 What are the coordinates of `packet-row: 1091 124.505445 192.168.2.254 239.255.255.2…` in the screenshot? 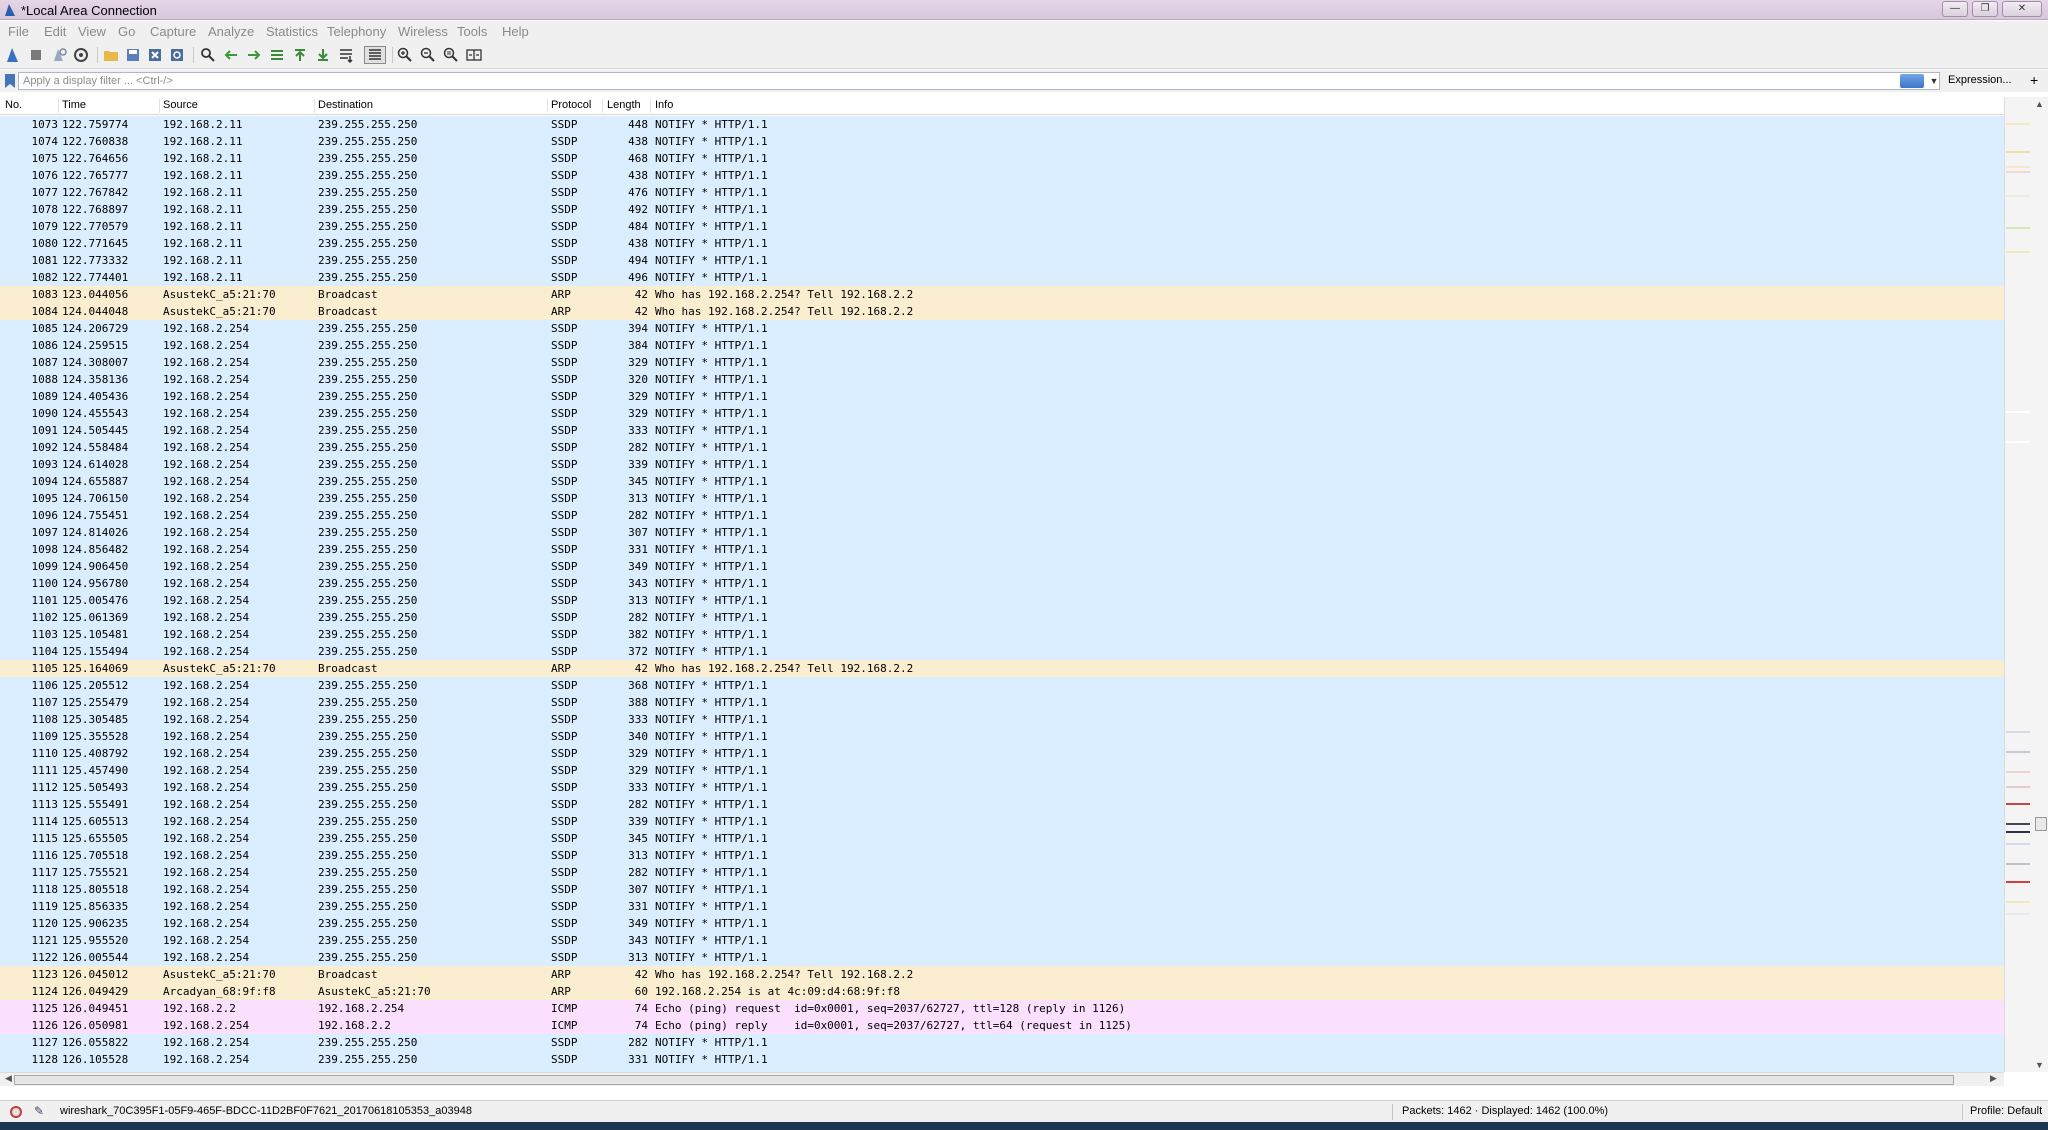 It's located at (1002, 430).